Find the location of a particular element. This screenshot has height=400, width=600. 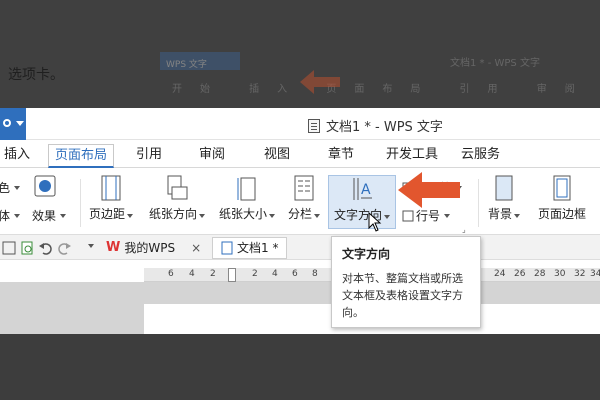

theme-colors-button: 色 is located at coordinates (10, 187).